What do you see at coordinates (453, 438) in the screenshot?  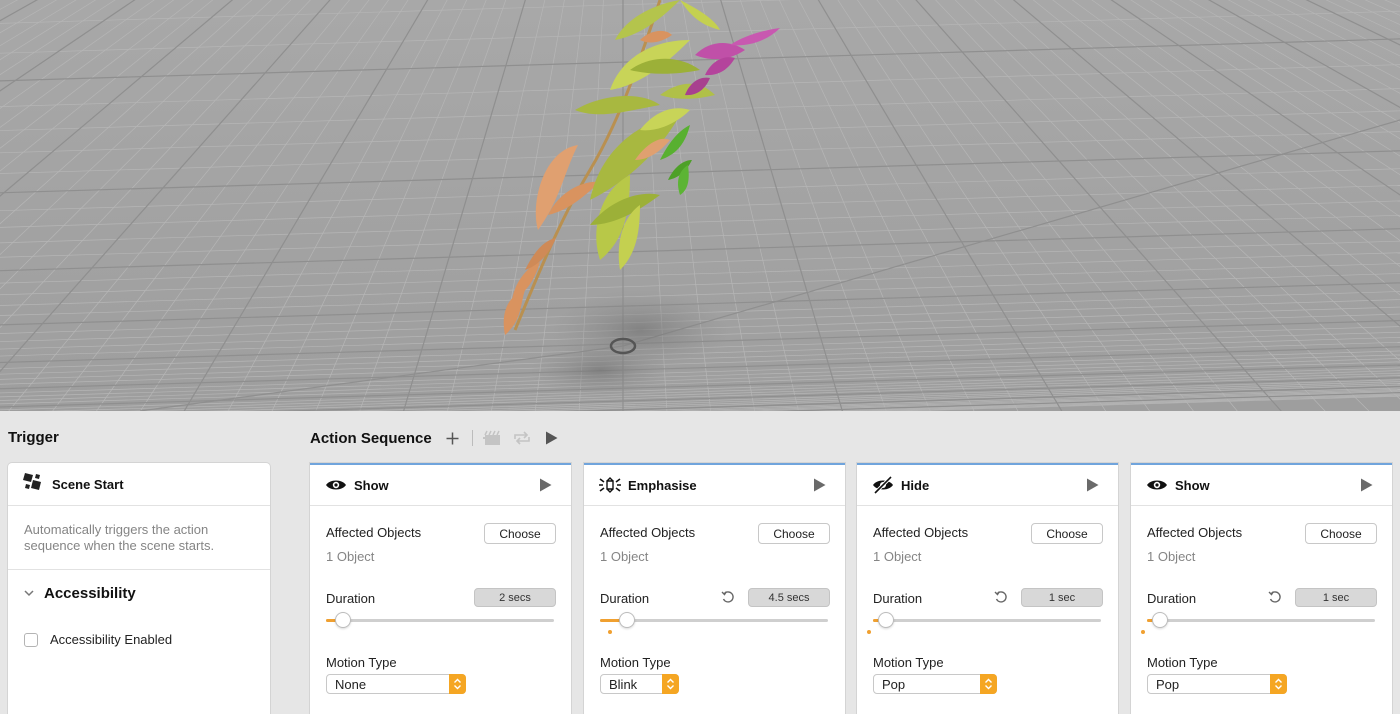 I see `add-icon` at bounding box center [453, 438].